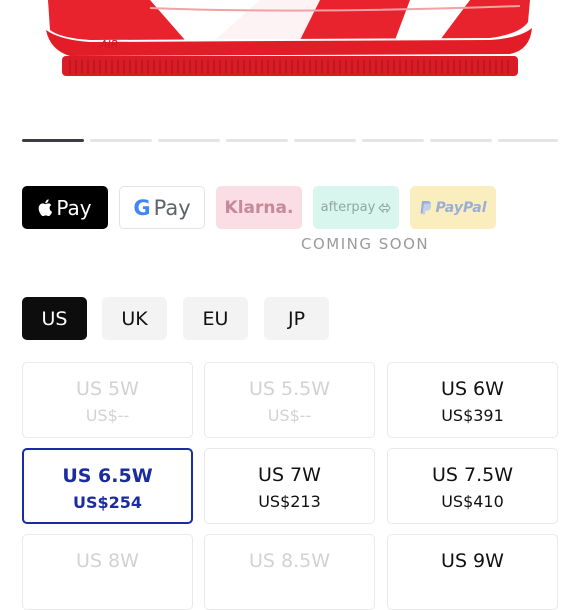  Describe the element at coordinates (54, 318) in the screenshot. I see `region-tab-us: US` at that location.